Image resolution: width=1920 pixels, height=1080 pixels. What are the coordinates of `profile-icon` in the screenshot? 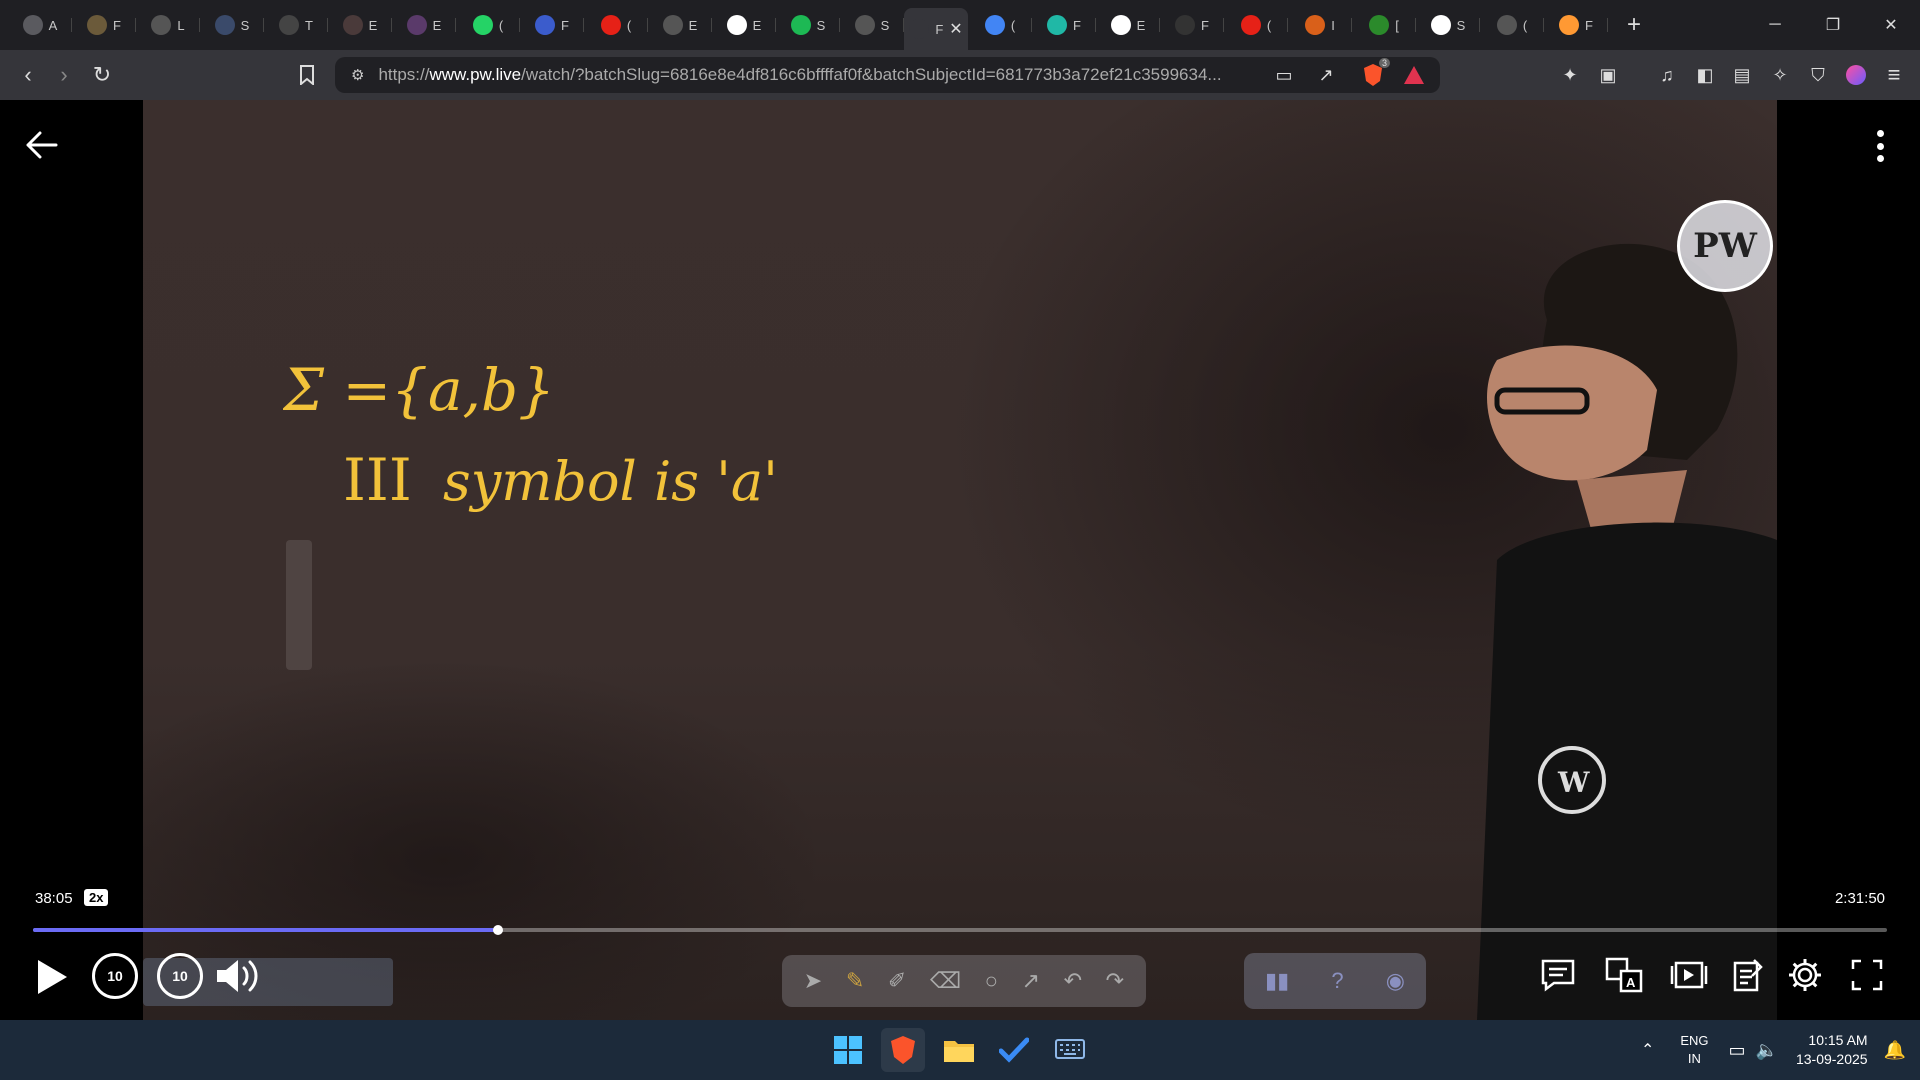 It's located at (1856, 75).